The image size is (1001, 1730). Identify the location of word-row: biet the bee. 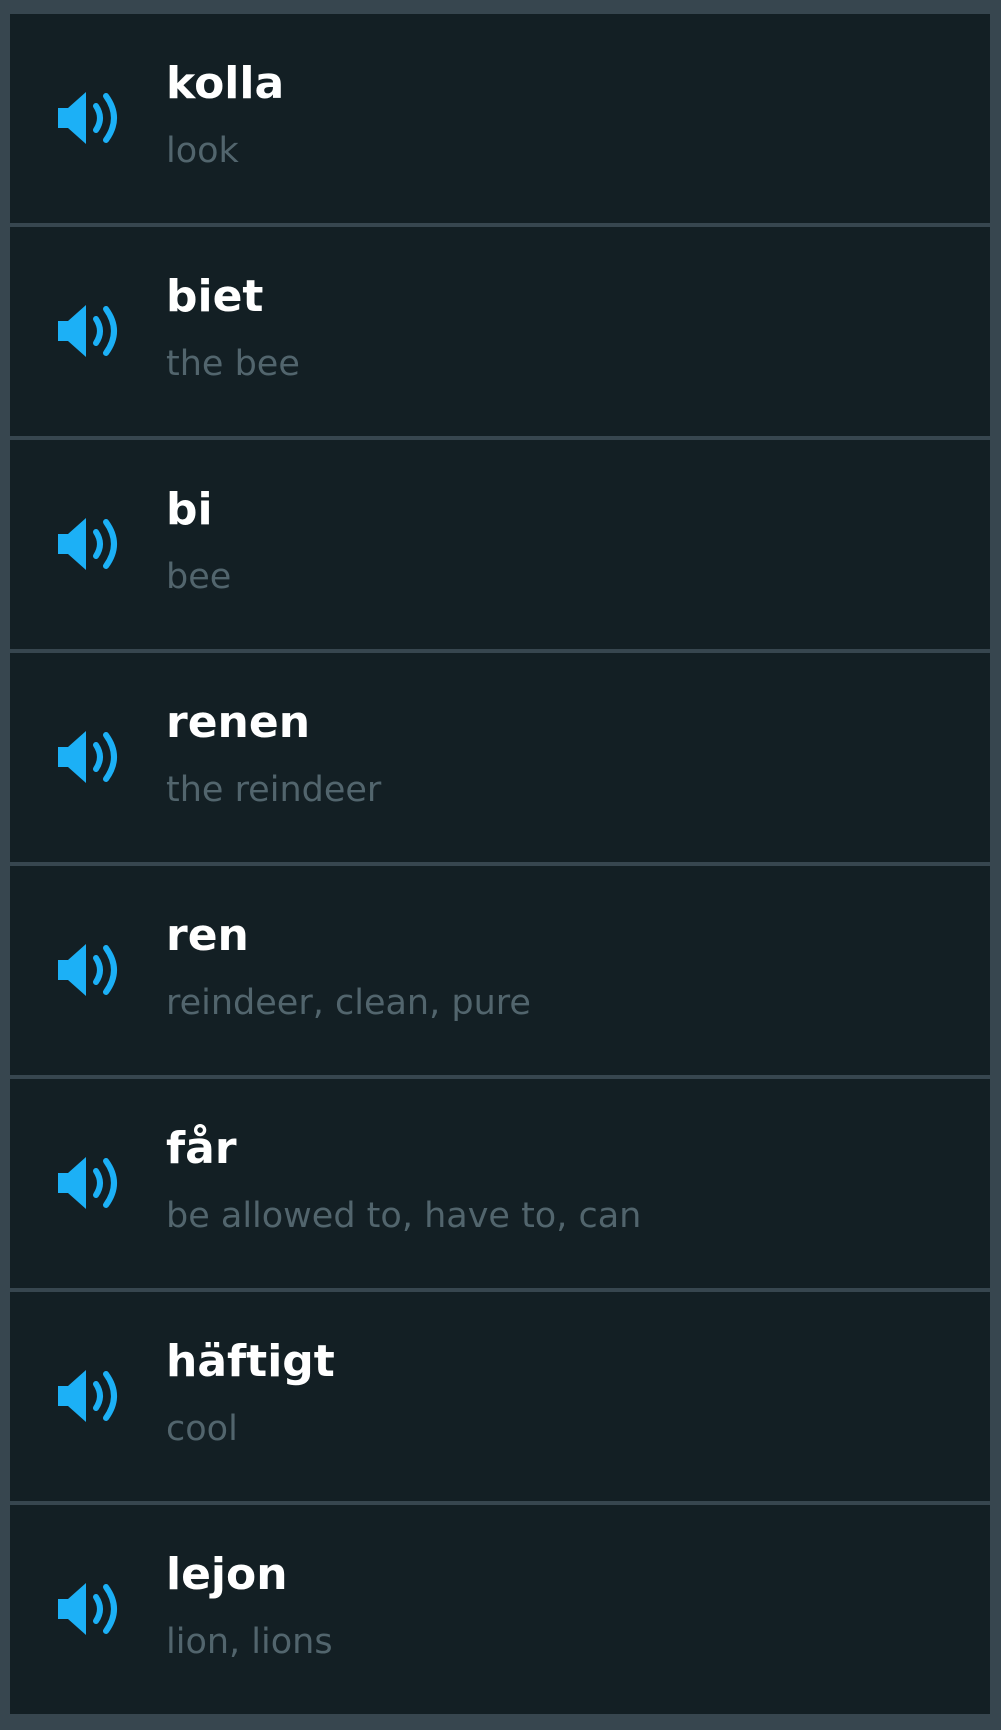
(500, 331).